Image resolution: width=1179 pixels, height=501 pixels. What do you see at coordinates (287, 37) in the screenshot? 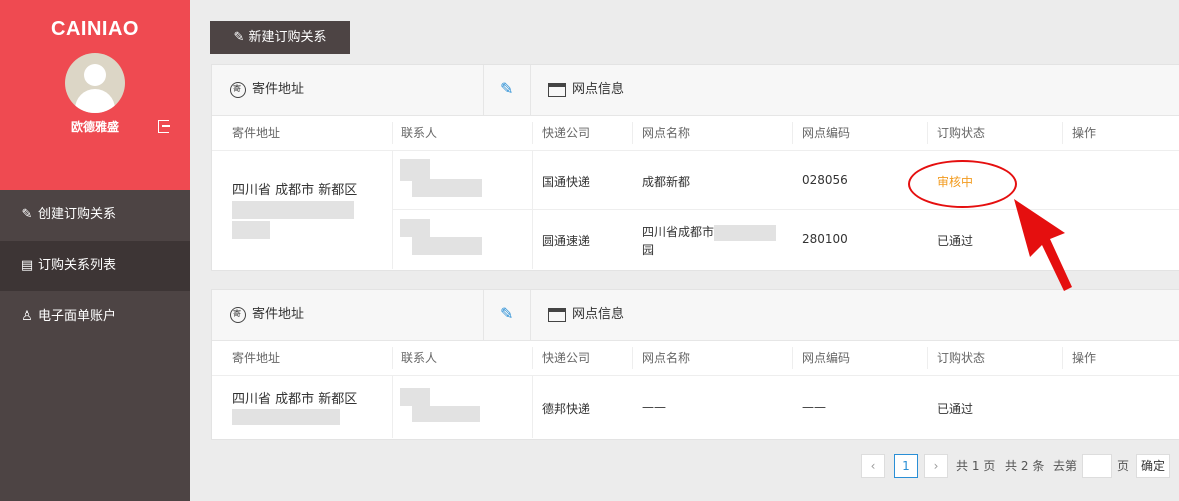
I see `new-button-label: 新建订购关系` at bounding box center [287, 37].